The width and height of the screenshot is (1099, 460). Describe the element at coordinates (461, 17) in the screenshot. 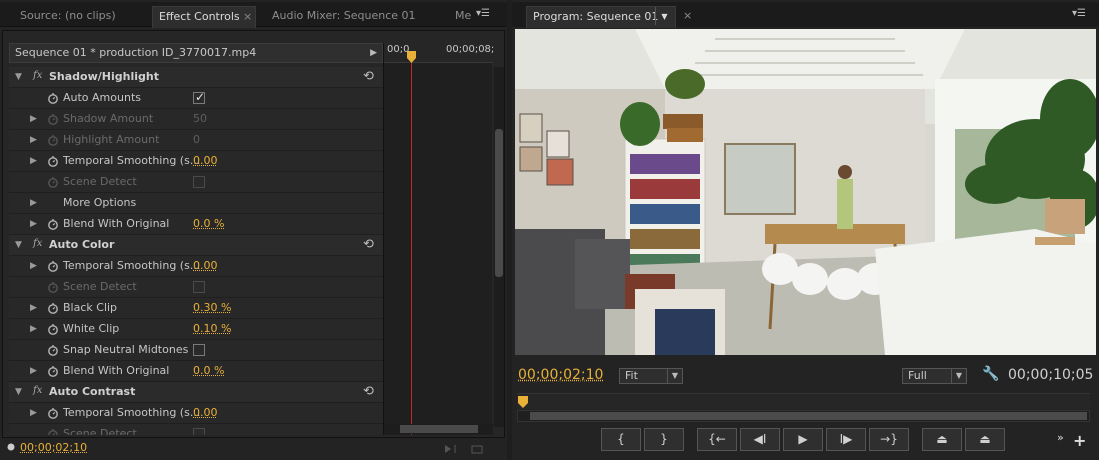

I see `tab-metadata: Me` at that location.